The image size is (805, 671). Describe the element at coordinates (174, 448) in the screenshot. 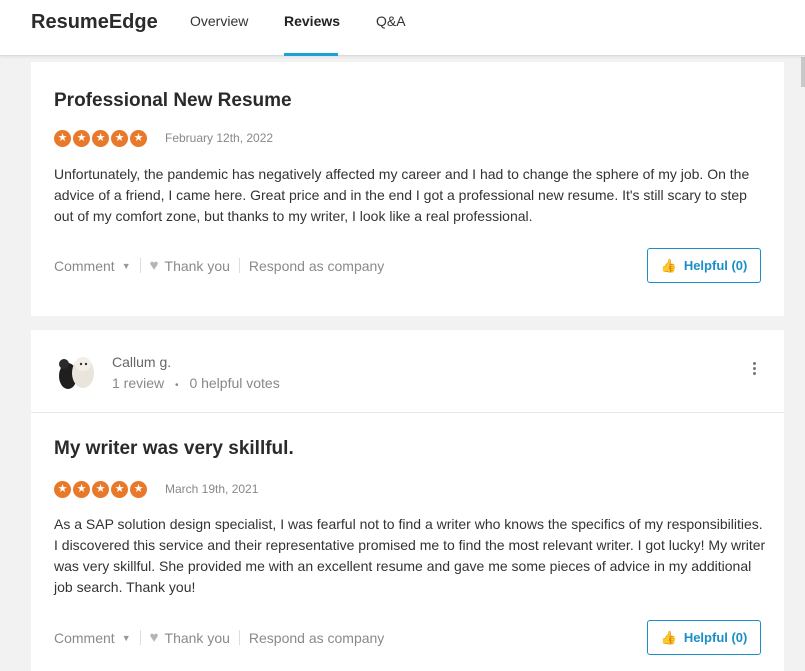

I see `review-title: My writer was very skillful.` at that location.